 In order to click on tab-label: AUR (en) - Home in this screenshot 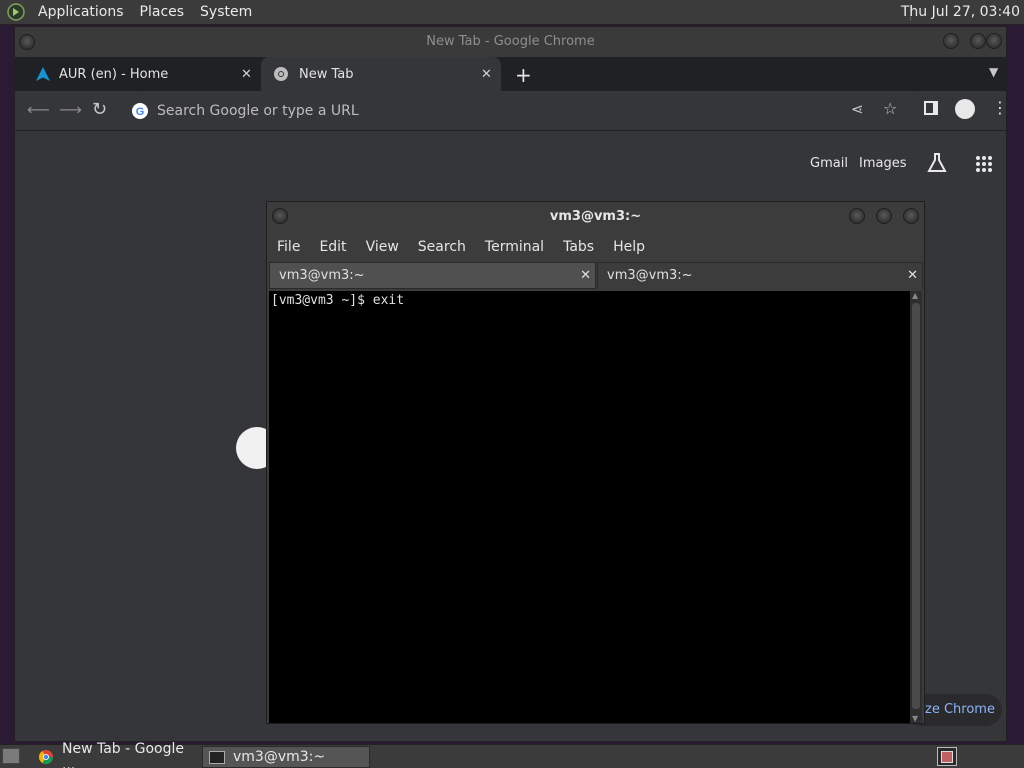, I will do `click(114, 74)`.